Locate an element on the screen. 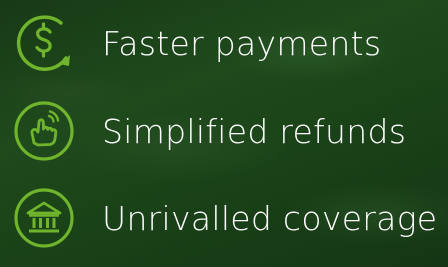 The width and height of the screenshot is (448, 267). feature-label: Unrivalled coverage is located at coordinates (270, 218).